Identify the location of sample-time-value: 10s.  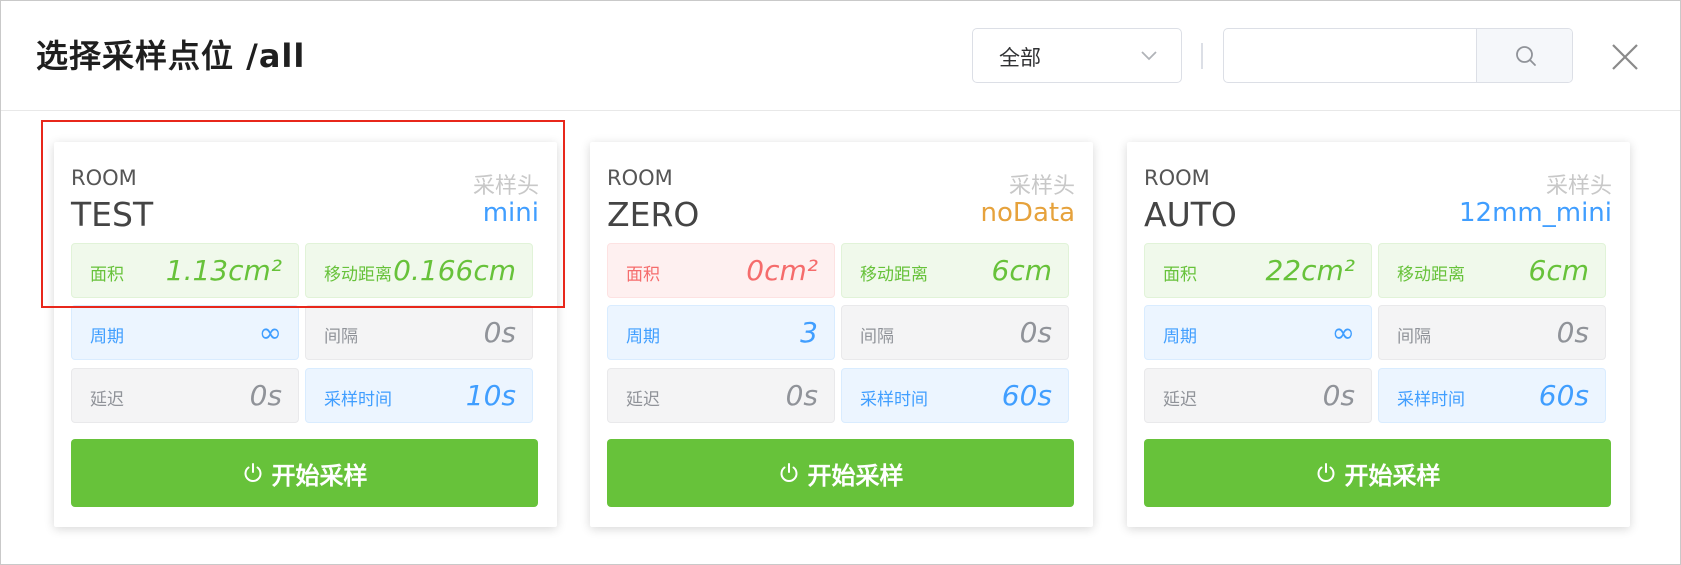
(490, 395).